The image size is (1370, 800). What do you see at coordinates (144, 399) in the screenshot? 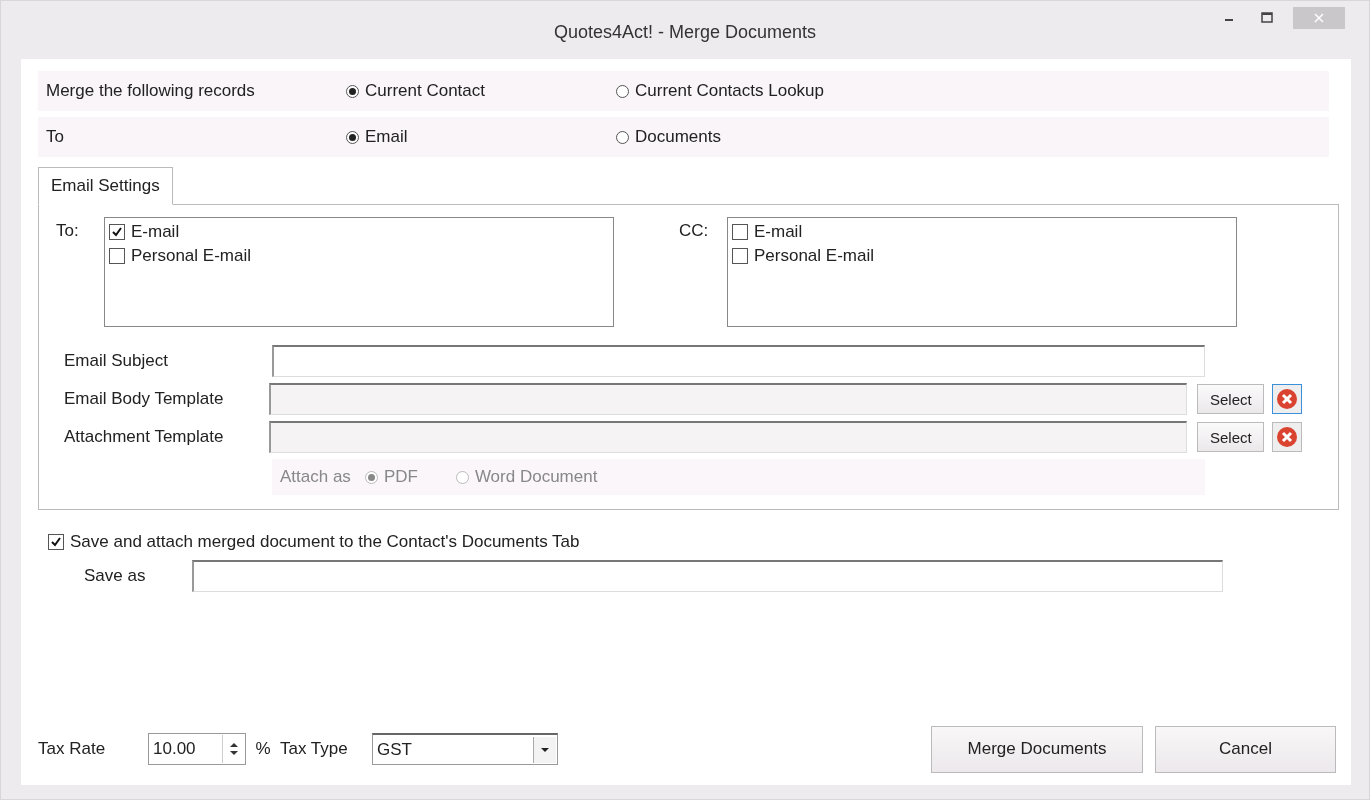
I see `field-label: Email Body Template` at bounding box center [144, 399].